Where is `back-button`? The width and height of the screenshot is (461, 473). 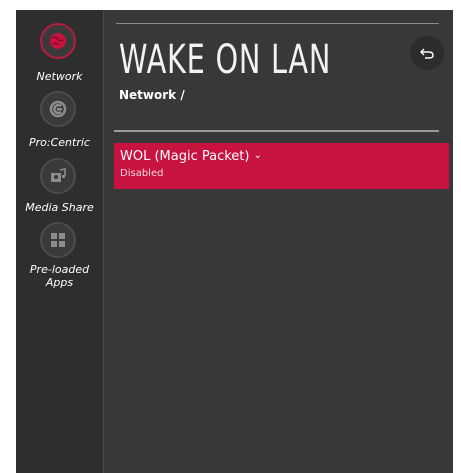
back-button is located at coordinates (427, 53).